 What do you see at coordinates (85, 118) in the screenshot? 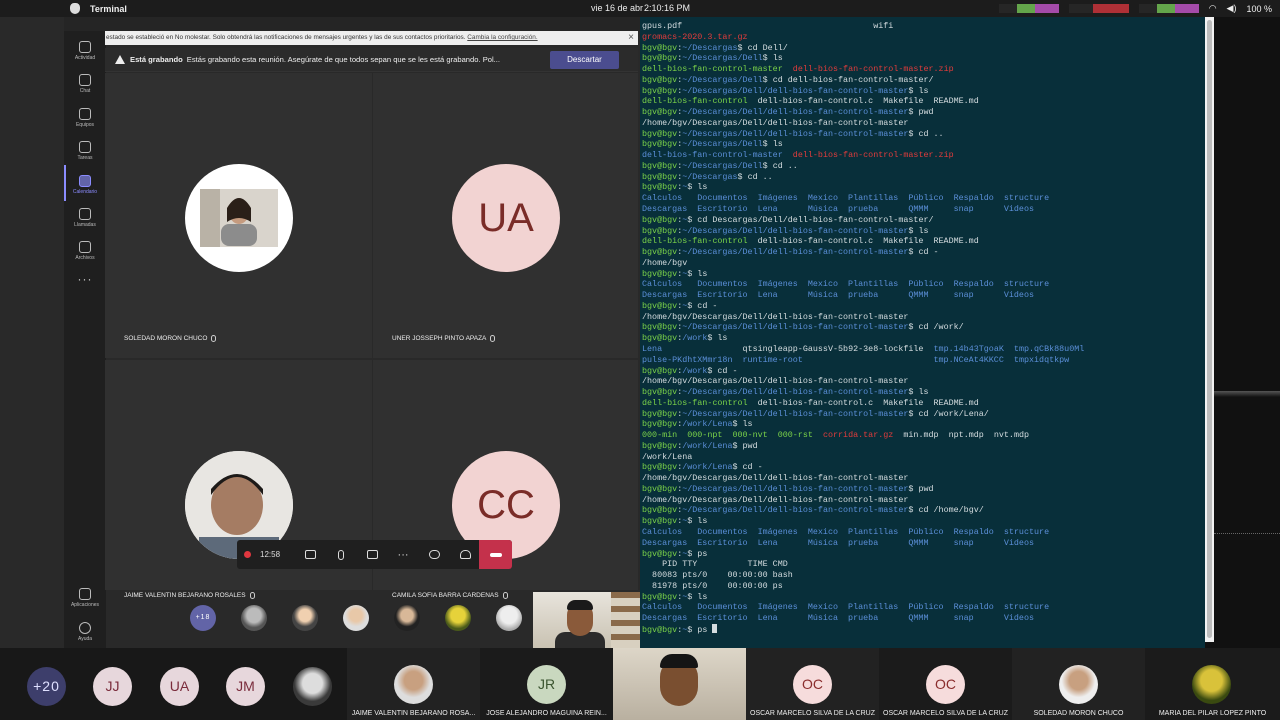
I see `rail-teams: Equipos` at bounding box center [85, 118].